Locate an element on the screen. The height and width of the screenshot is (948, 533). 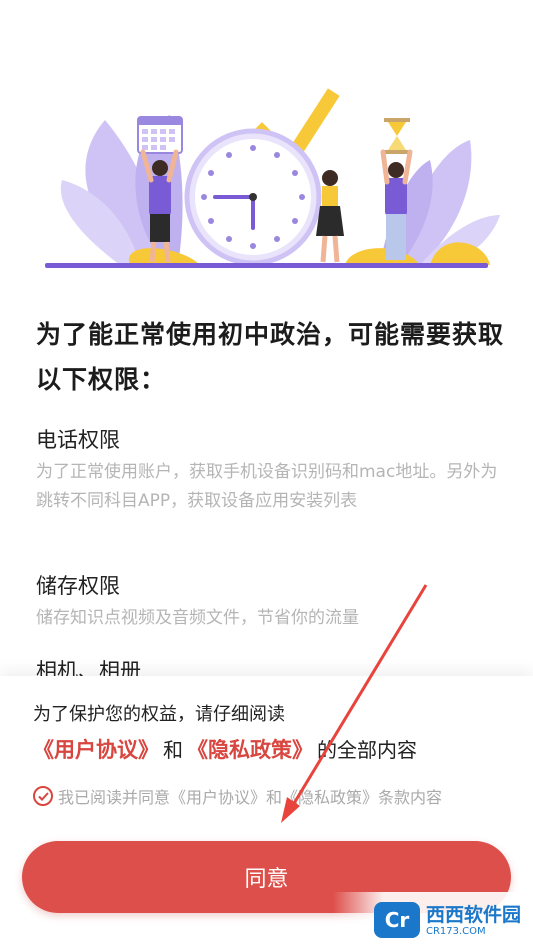
privacy-notice: 为了保护您的权益，请仔细阅读 is located at coordinates (159, 714).